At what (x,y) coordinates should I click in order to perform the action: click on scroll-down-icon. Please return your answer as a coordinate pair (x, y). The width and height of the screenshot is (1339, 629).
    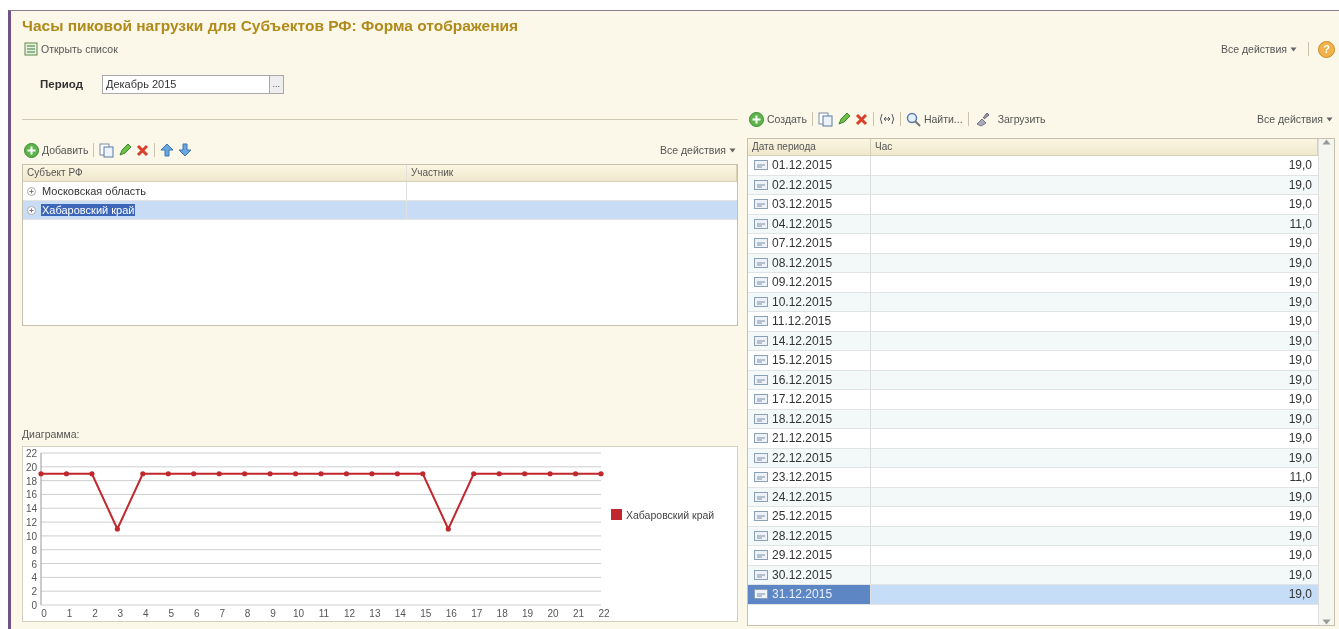
    Looking at the image, I should click on (1326, 622).